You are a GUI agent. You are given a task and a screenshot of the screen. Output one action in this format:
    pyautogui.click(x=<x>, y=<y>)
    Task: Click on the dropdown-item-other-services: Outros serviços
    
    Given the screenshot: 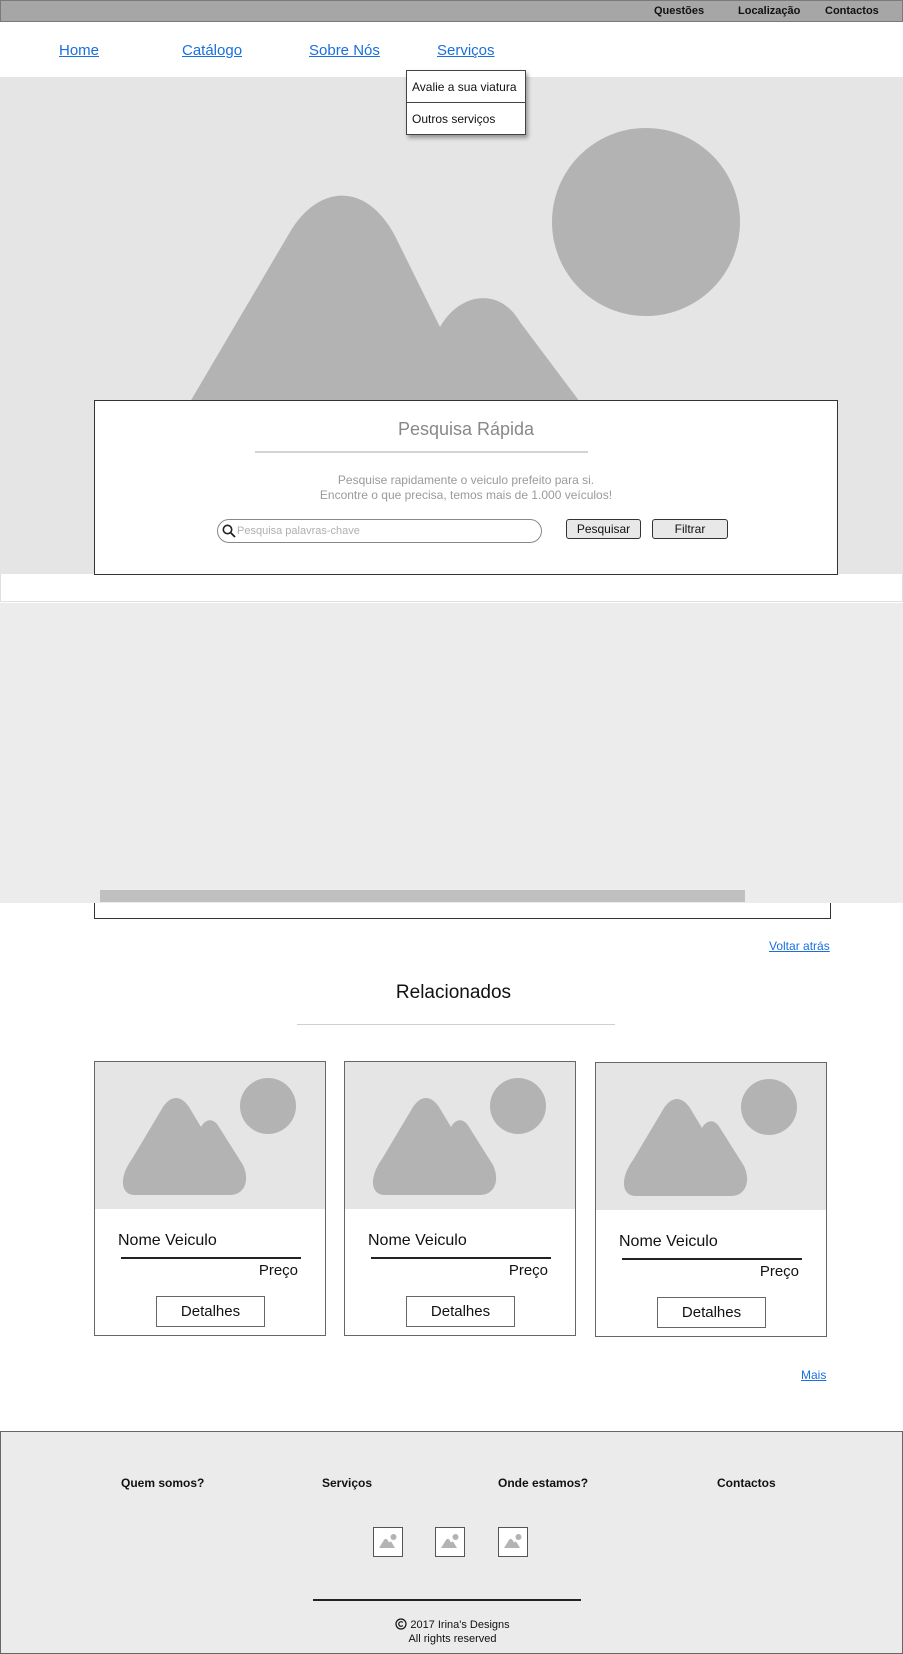 What is the action you would take?
    pyautogui.click(x=466, y=119)
    